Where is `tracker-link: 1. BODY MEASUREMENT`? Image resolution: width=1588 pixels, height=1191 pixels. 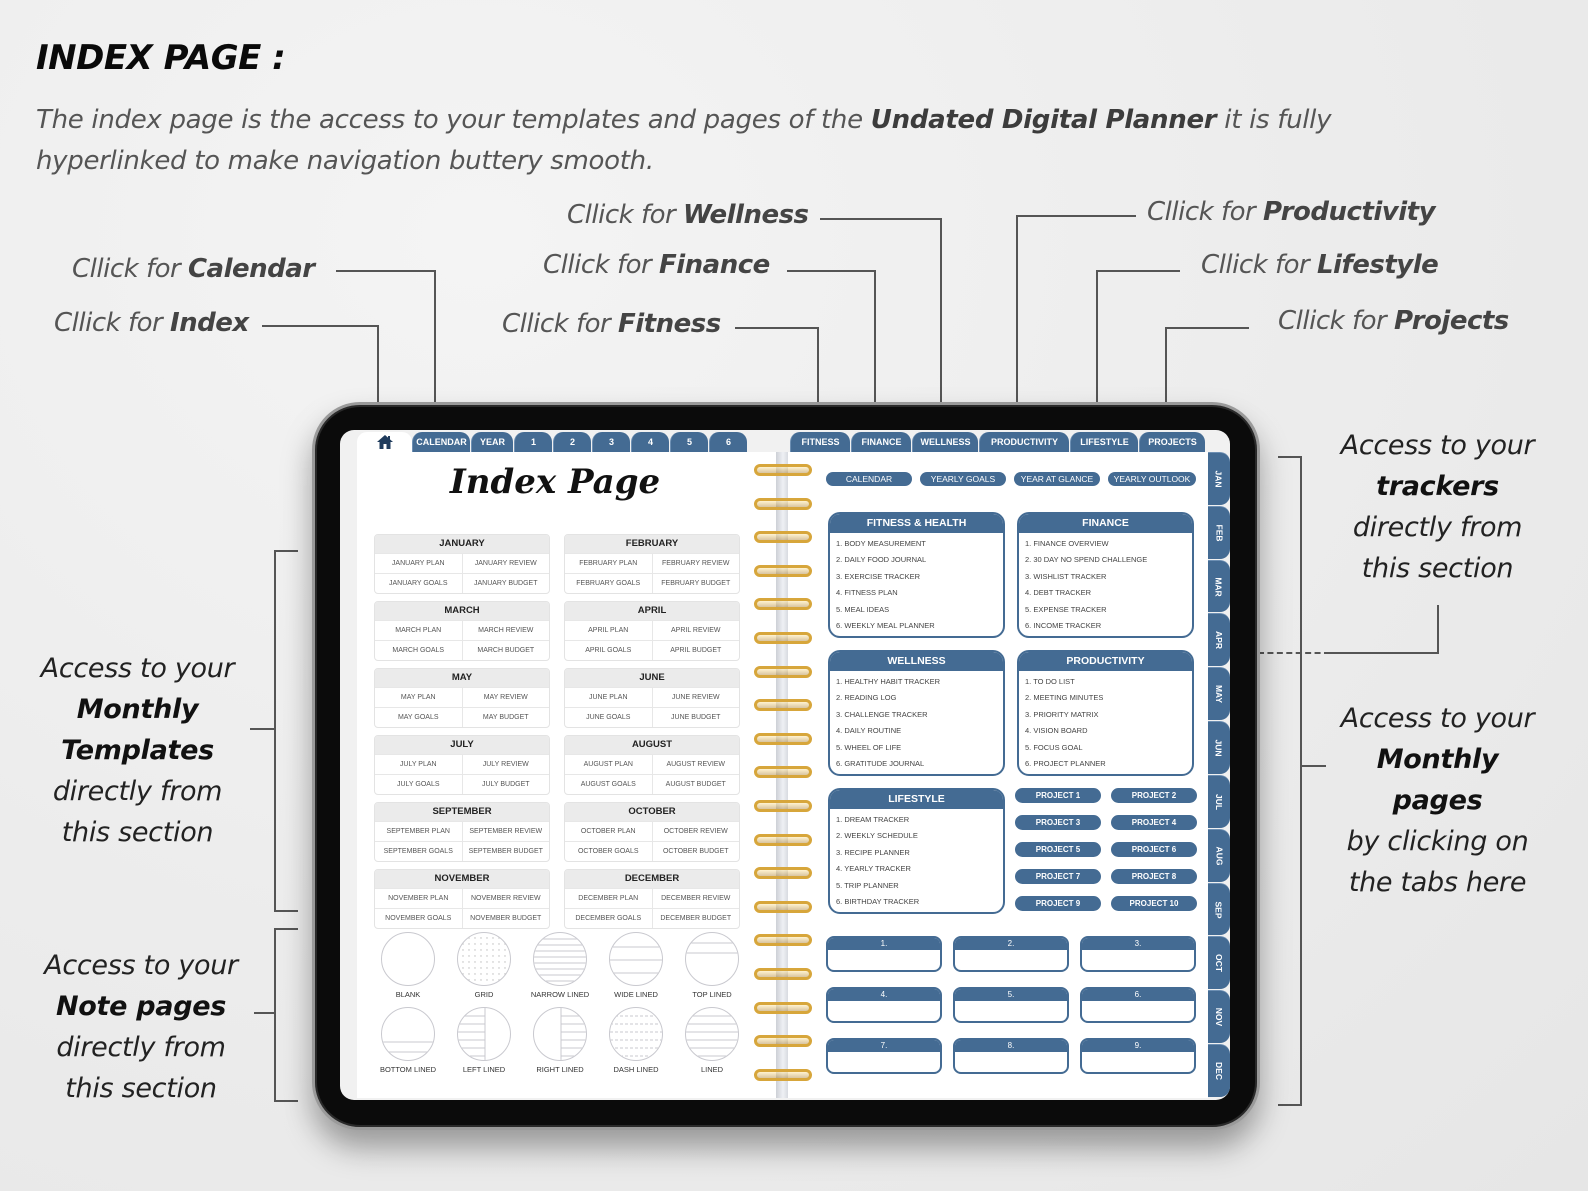 tracker-link: 1. BODY MEASUREMENT is located at coordinates (916, 544).